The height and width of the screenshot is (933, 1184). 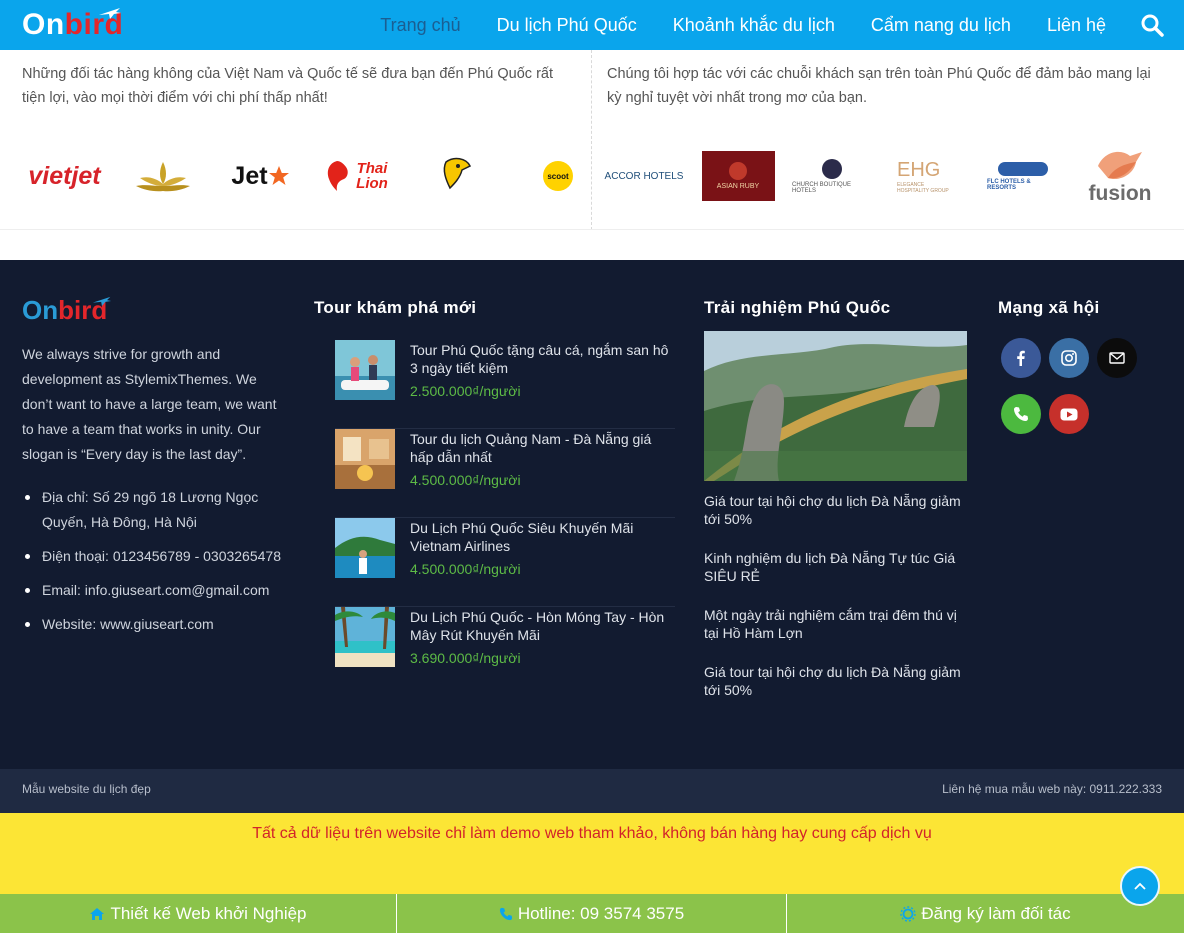 What do you see at coordinates (567, 25) in the screenshot?
I see `nav-phu-quoc: Du lịch Phú Quốc` at bounding box center [567, 25].